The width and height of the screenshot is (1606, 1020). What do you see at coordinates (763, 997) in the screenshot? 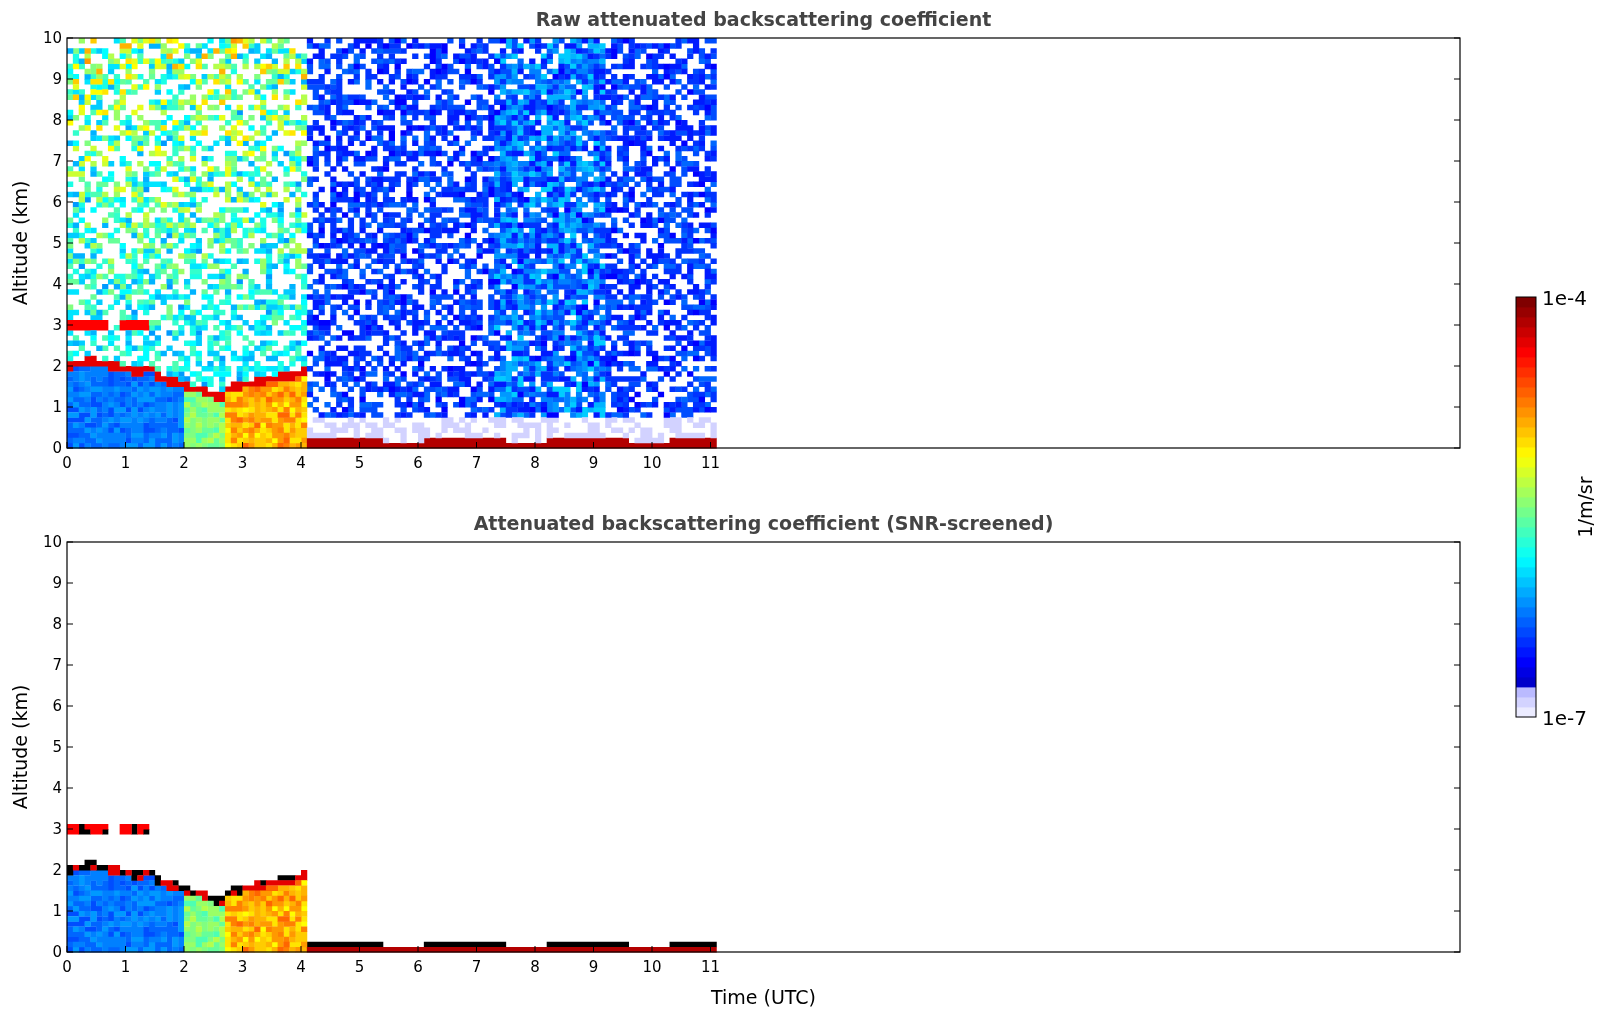
I see `axis-label: Time (UTC)` at bounding box center [763, 997].